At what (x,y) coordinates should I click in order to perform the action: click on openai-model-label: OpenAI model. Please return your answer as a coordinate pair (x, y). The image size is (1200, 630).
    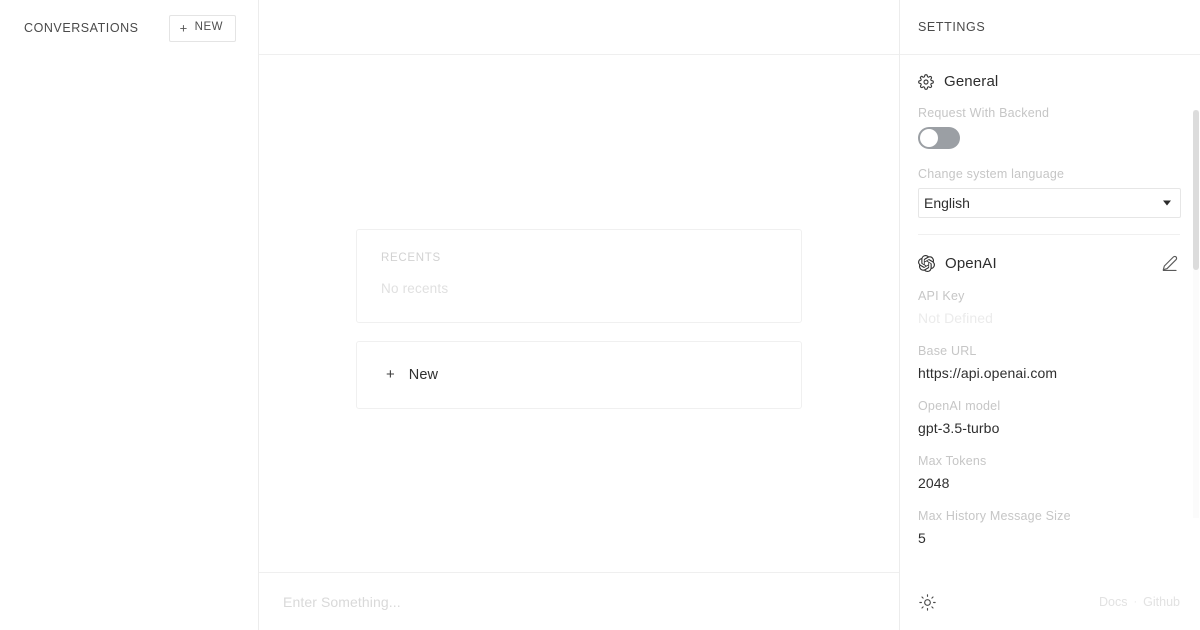
    Looking at the image, I should click on (959, 406).